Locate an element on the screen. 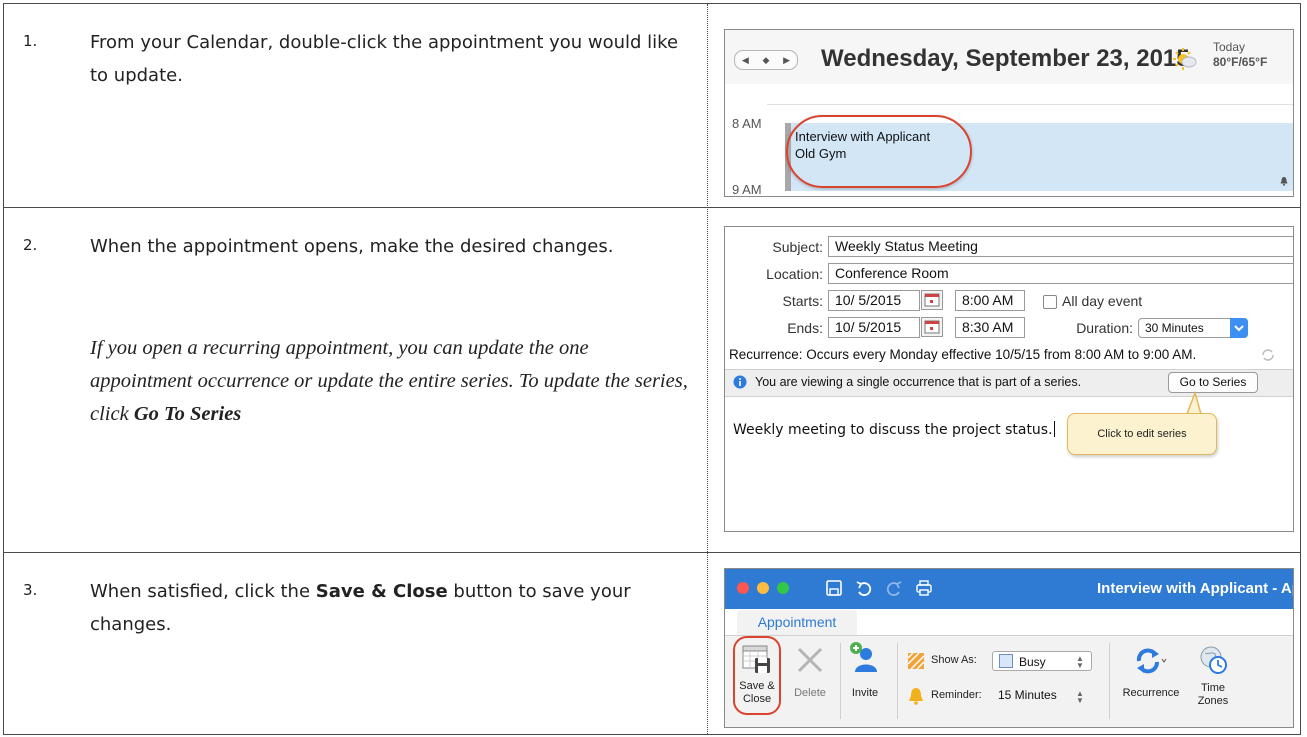  zoom-window-button is located at coordinates (783, 588).